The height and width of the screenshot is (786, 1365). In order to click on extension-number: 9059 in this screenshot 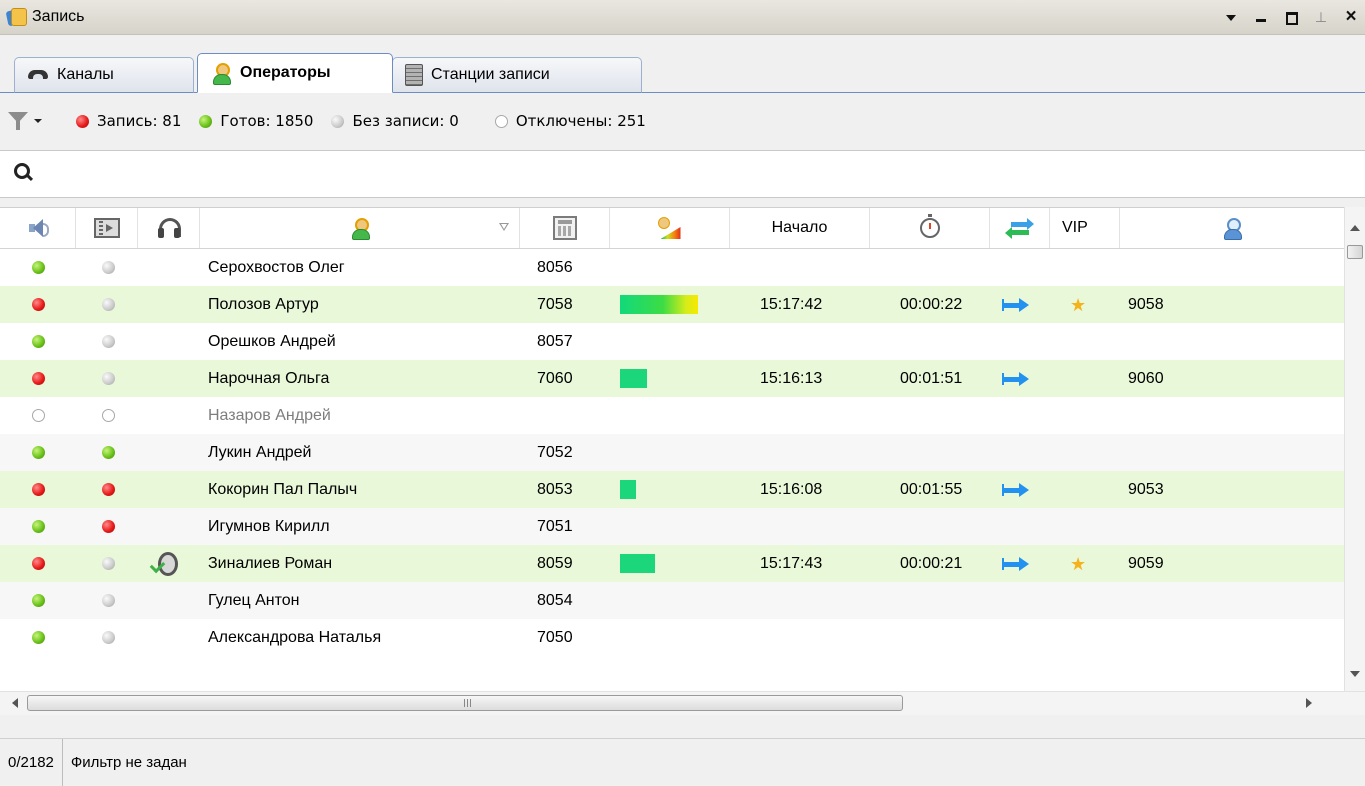, I will do `click(1146, 563)`.